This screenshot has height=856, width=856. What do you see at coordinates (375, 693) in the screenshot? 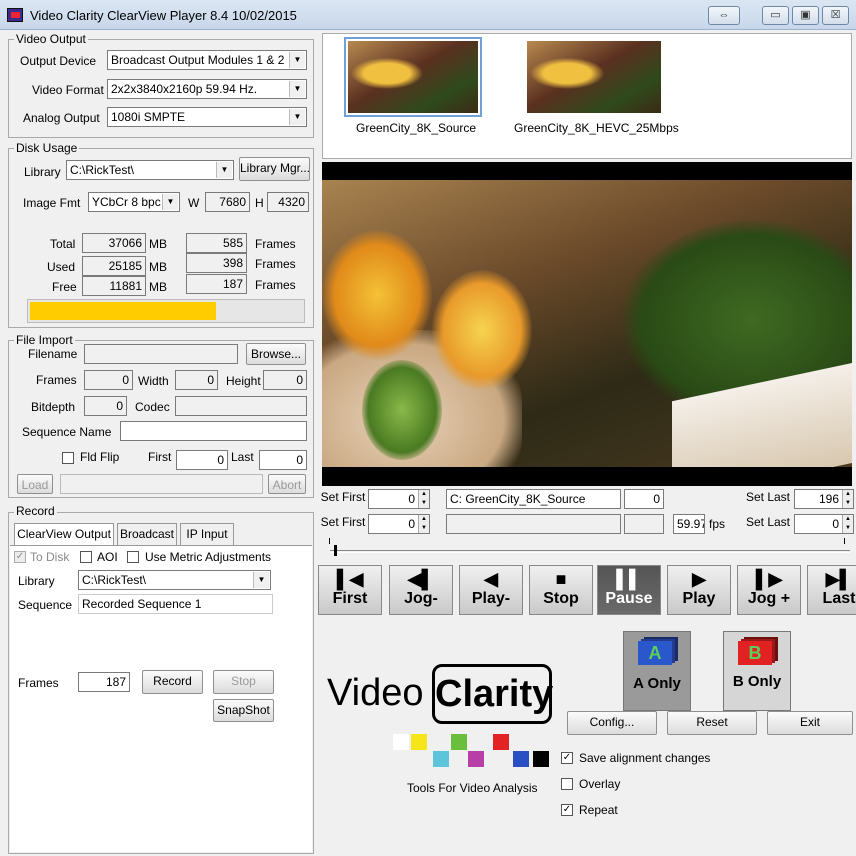
I see `brand-video: Video` at bounding box center [375, 693].